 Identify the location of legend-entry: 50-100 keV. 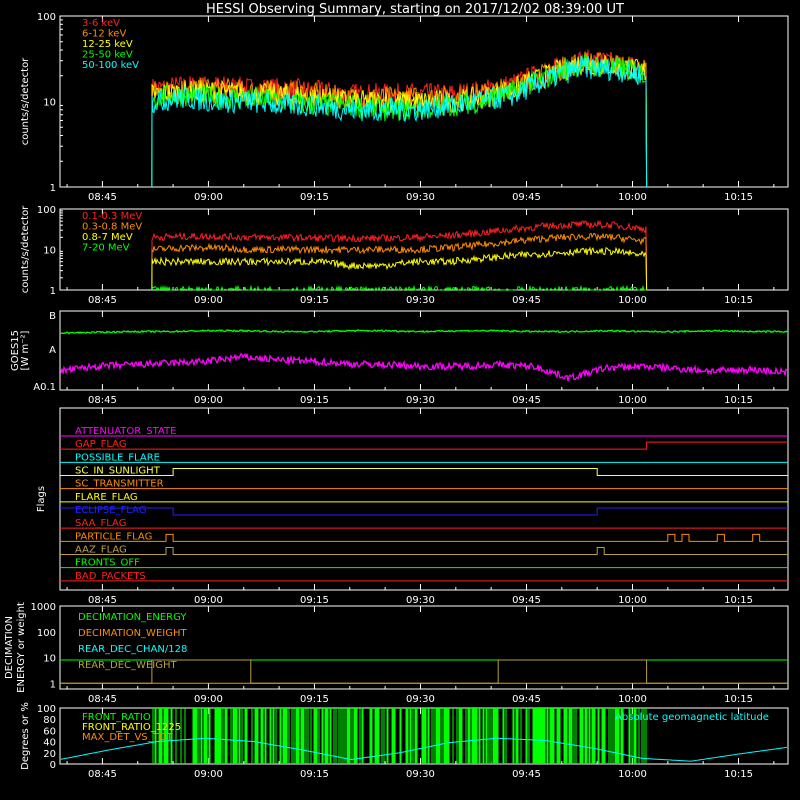
(110, 65).